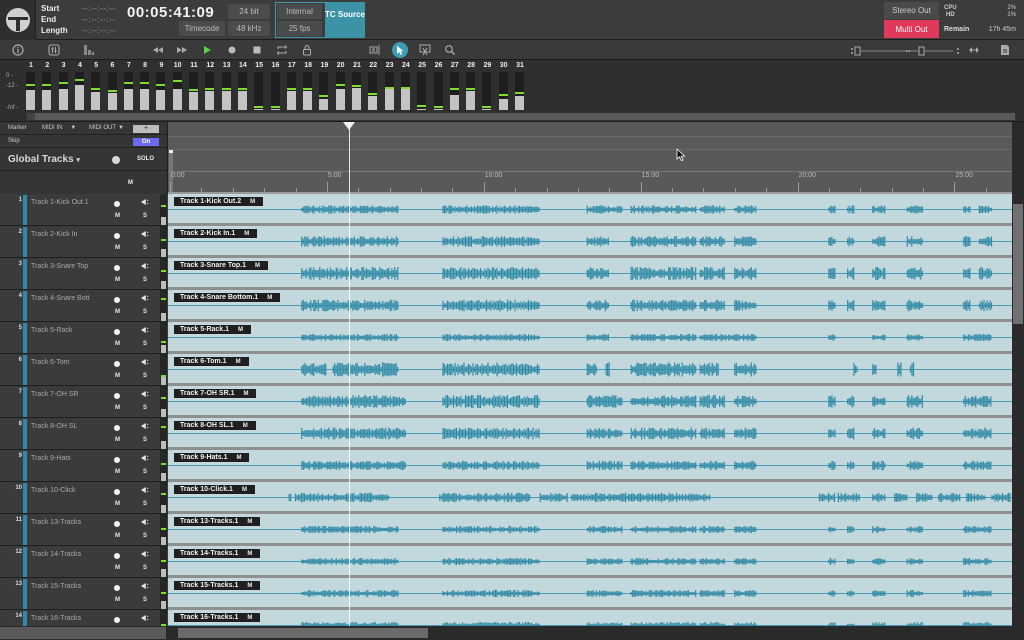  What do you see at coordinates (249, 11) in the screenshot?
I see `bit-depth-button: 24 bit` at bounding box center [249, 11].